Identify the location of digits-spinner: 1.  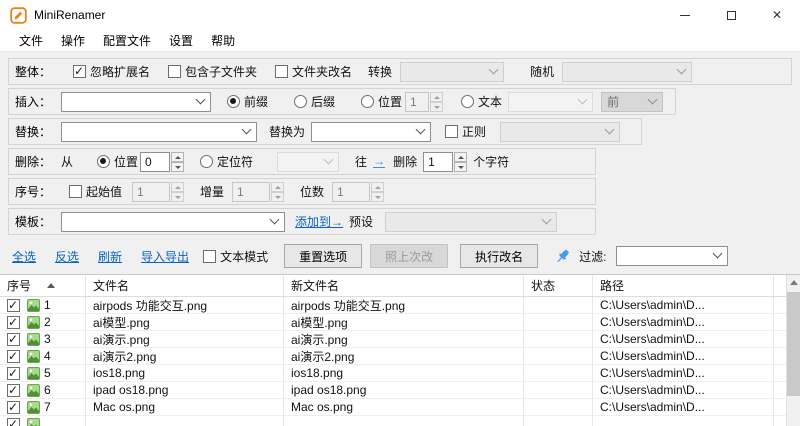
(358, 191).